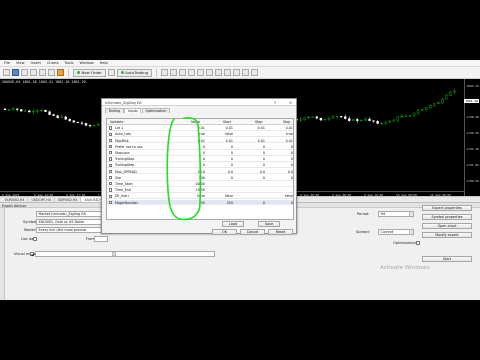 This screenshot has height=360, width=480. What do you see at coordinates (86, 63) in the screenshot?
I see `menu-window: Window` at bounding box center [86, 63].